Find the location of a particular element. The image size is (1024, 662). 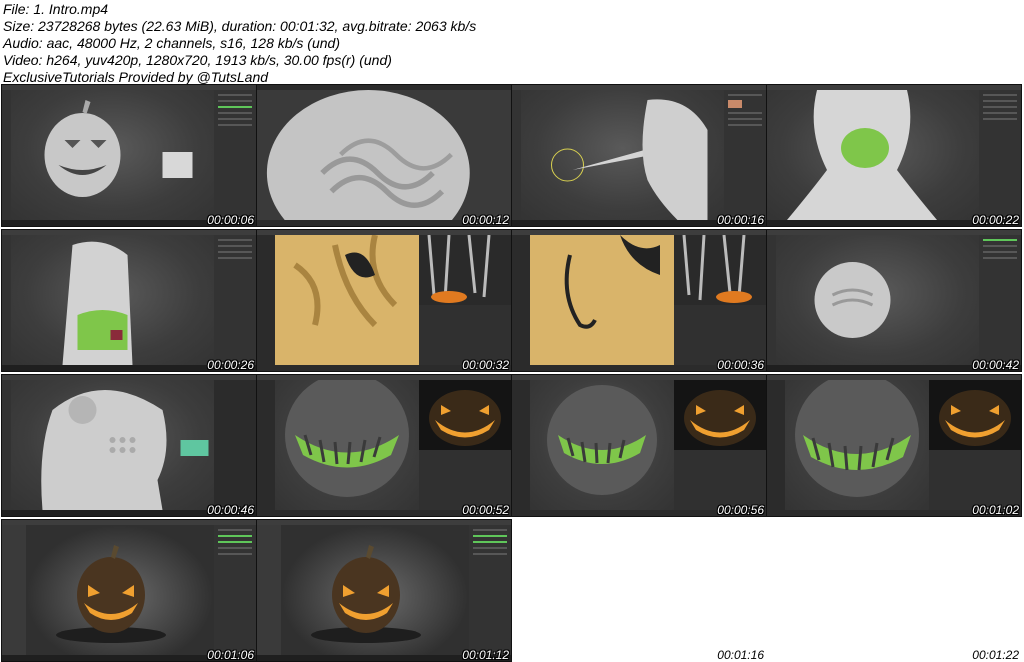

thumbnail-7: 00:00:36 is located at coordinates (639, 300).